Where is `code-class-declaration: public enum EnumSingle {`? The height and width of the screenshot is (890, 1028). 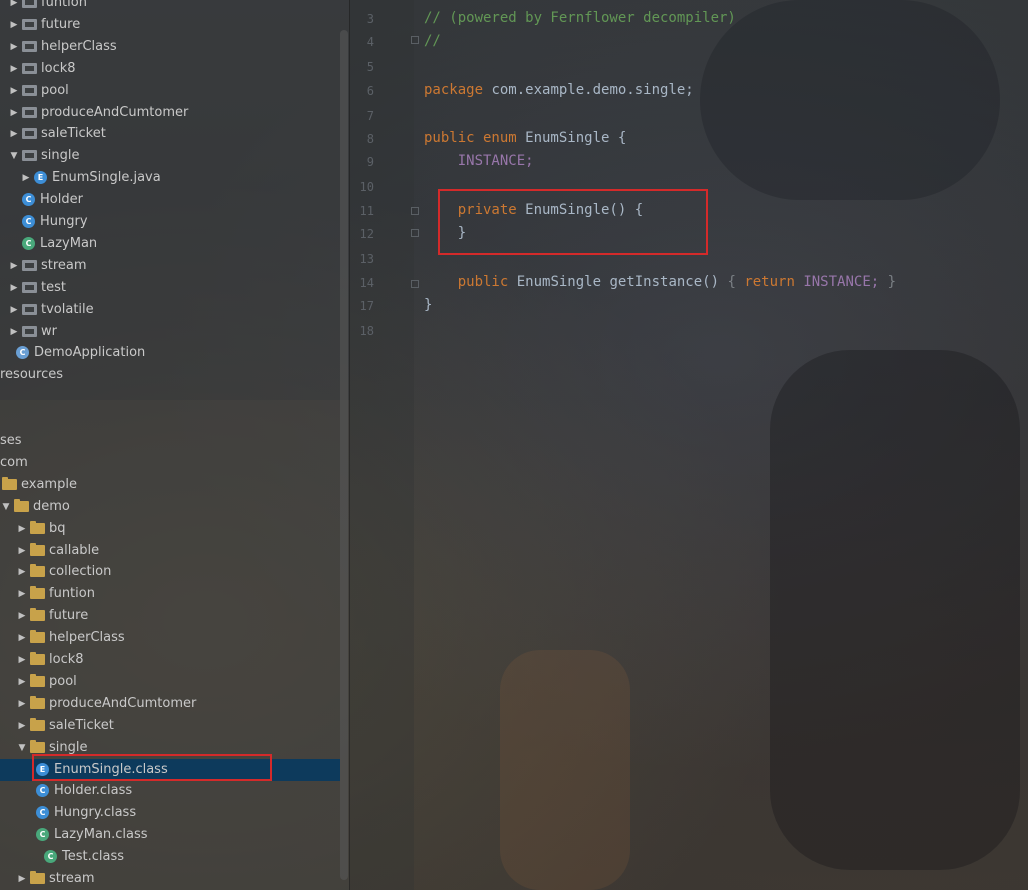 code-class-declaration: public enum EnumSingle { is located at coordinates (525, 138).